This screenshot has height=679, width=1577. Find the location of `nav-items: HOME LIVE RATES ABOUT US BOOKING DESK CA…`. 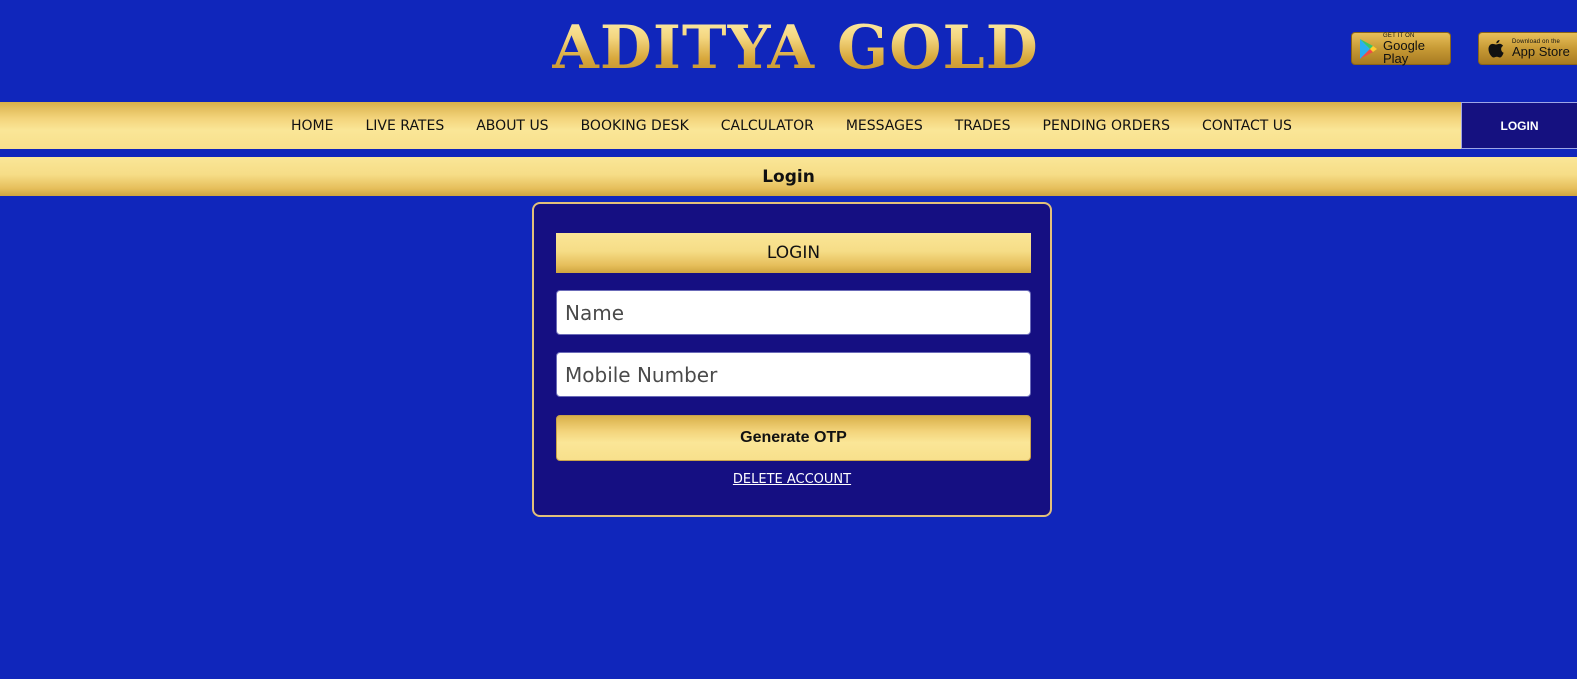

nav-items: HOME LIVE RATES ABOUT US BOOKING DESK CA… is located at coordinates (791, 125).